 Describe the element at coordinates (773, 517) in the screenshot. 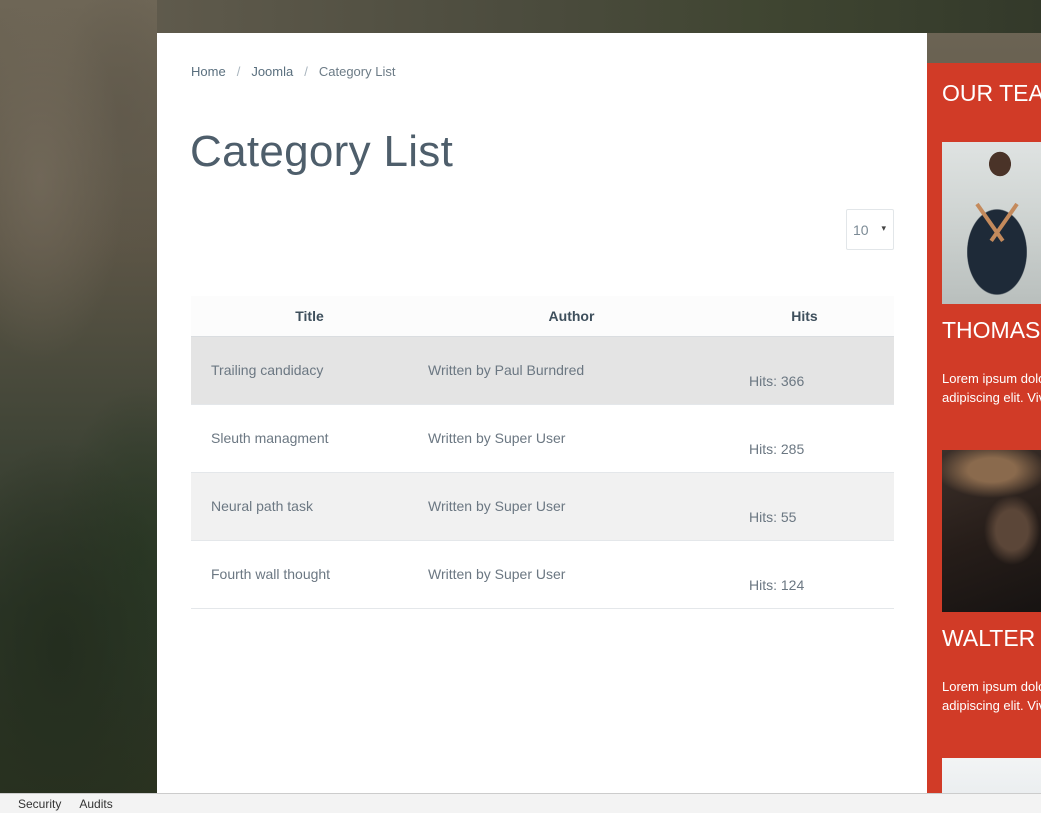

I see `article-hits: Hits: 55` at that location.